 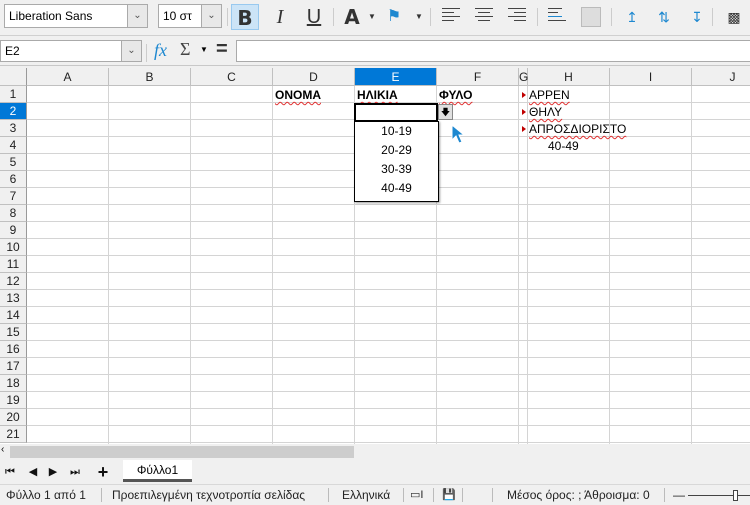 I want to click on cell-h1: ΑΡΡΕΝ, so click(x=549, y=95).